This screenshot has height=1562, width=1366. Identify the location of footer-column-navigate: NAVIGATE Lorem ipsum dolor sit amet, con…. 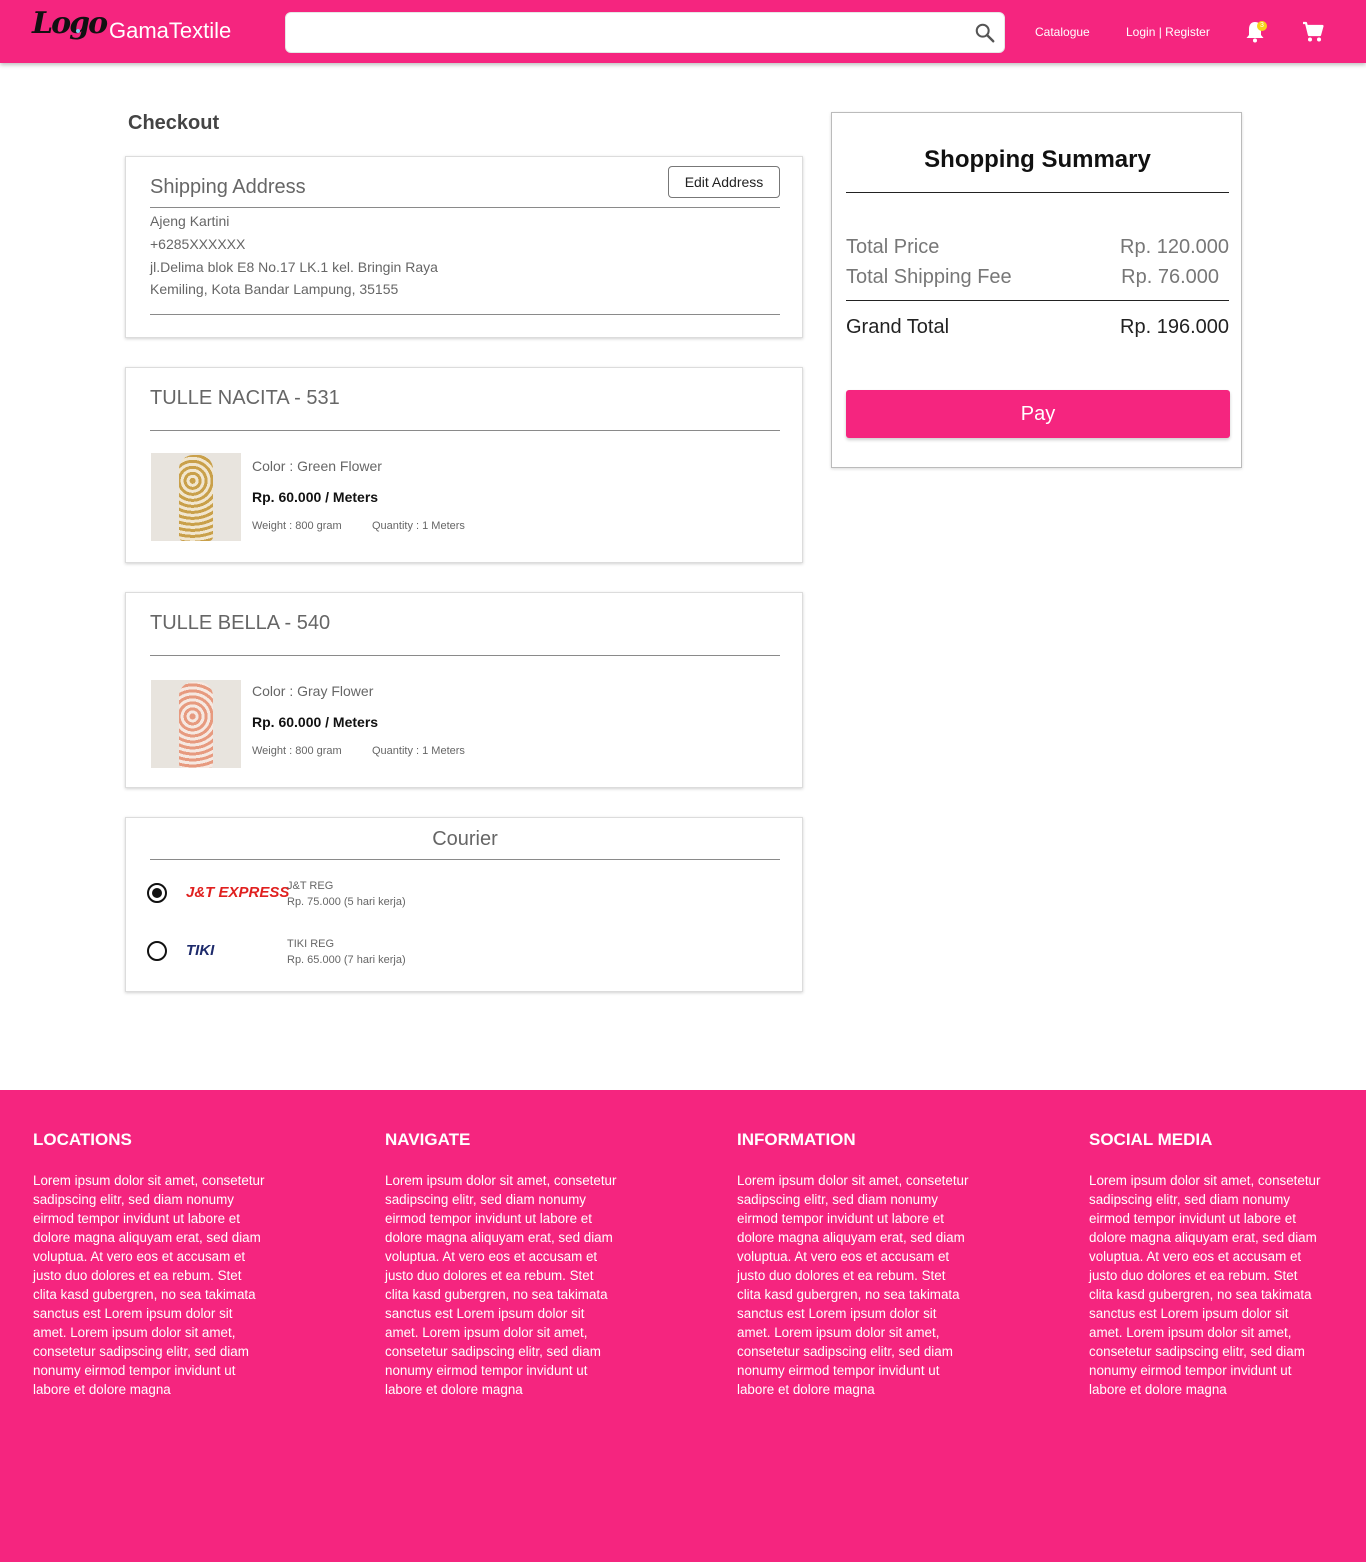
(535, 1264).